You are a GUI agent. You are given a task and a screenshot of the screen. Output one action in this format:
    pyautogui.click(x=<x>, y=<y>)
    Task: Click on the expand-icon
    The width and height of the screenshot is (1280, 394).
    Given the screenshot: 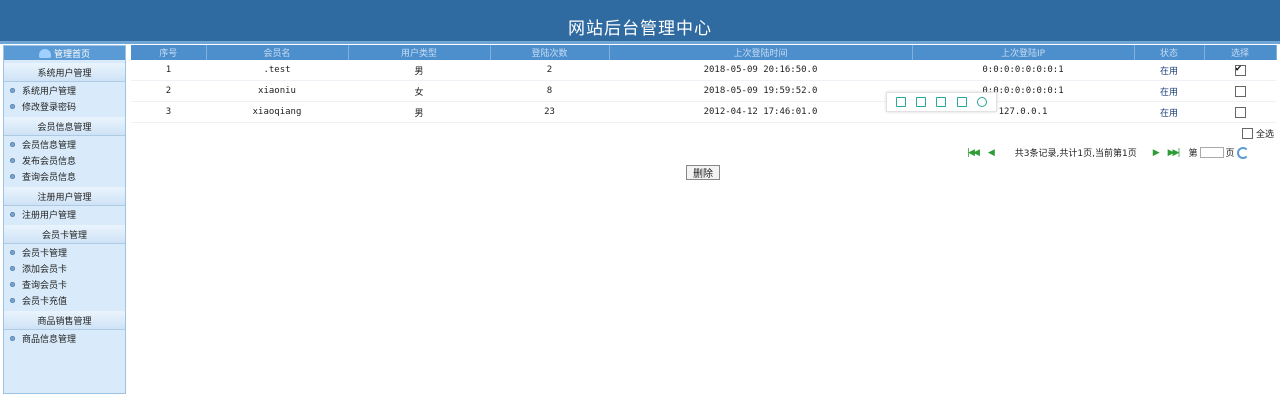 What is the action you would take?
    pyautogui.click(x=921, y=102)
    